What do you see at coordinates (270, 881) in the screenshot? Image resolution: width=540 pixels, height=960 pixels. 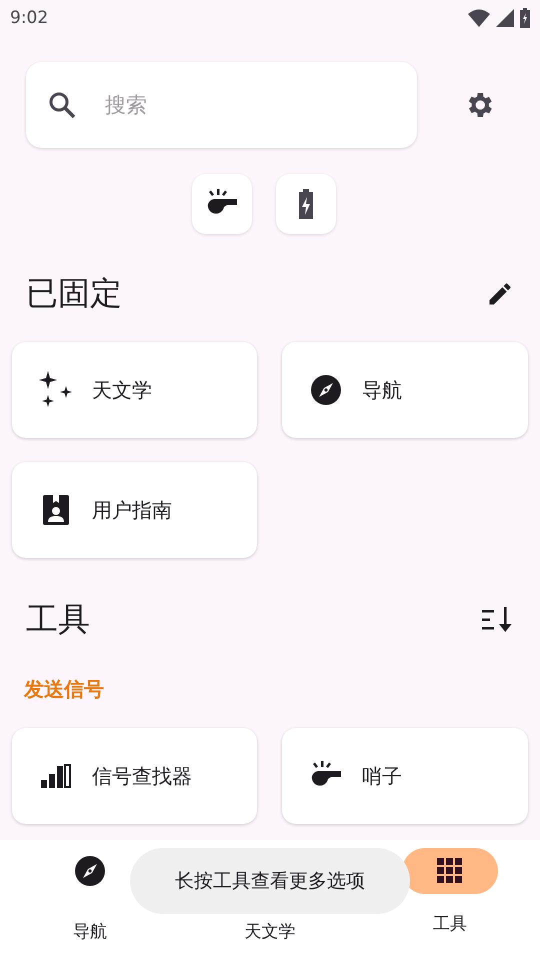 I see `hint-toast: 长按工具查看更多选项` at bounding box center [270, 881].